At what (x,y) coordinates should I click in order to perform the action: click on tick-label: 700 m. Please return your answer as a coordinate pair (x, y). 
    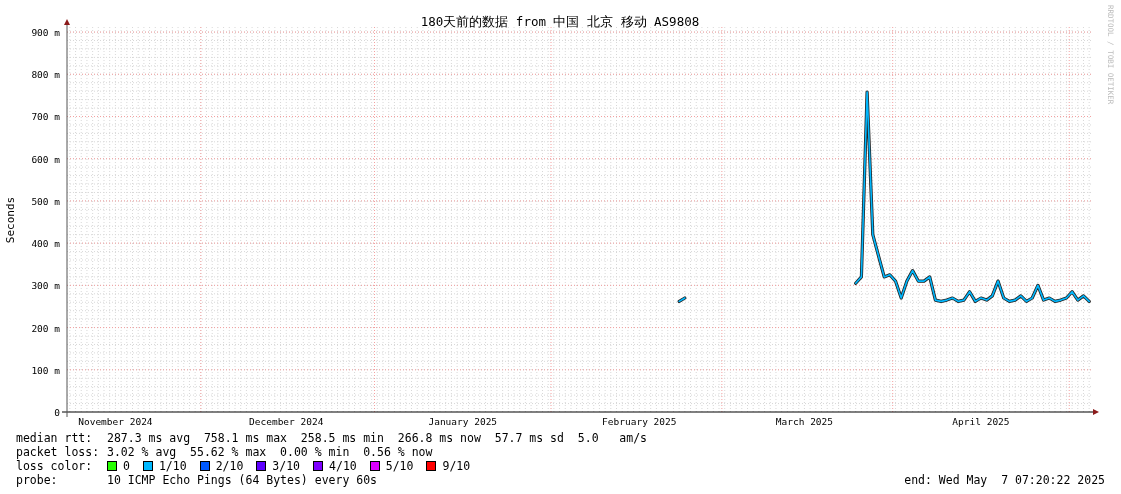
    Looking at the image, I should click on (45, 117).